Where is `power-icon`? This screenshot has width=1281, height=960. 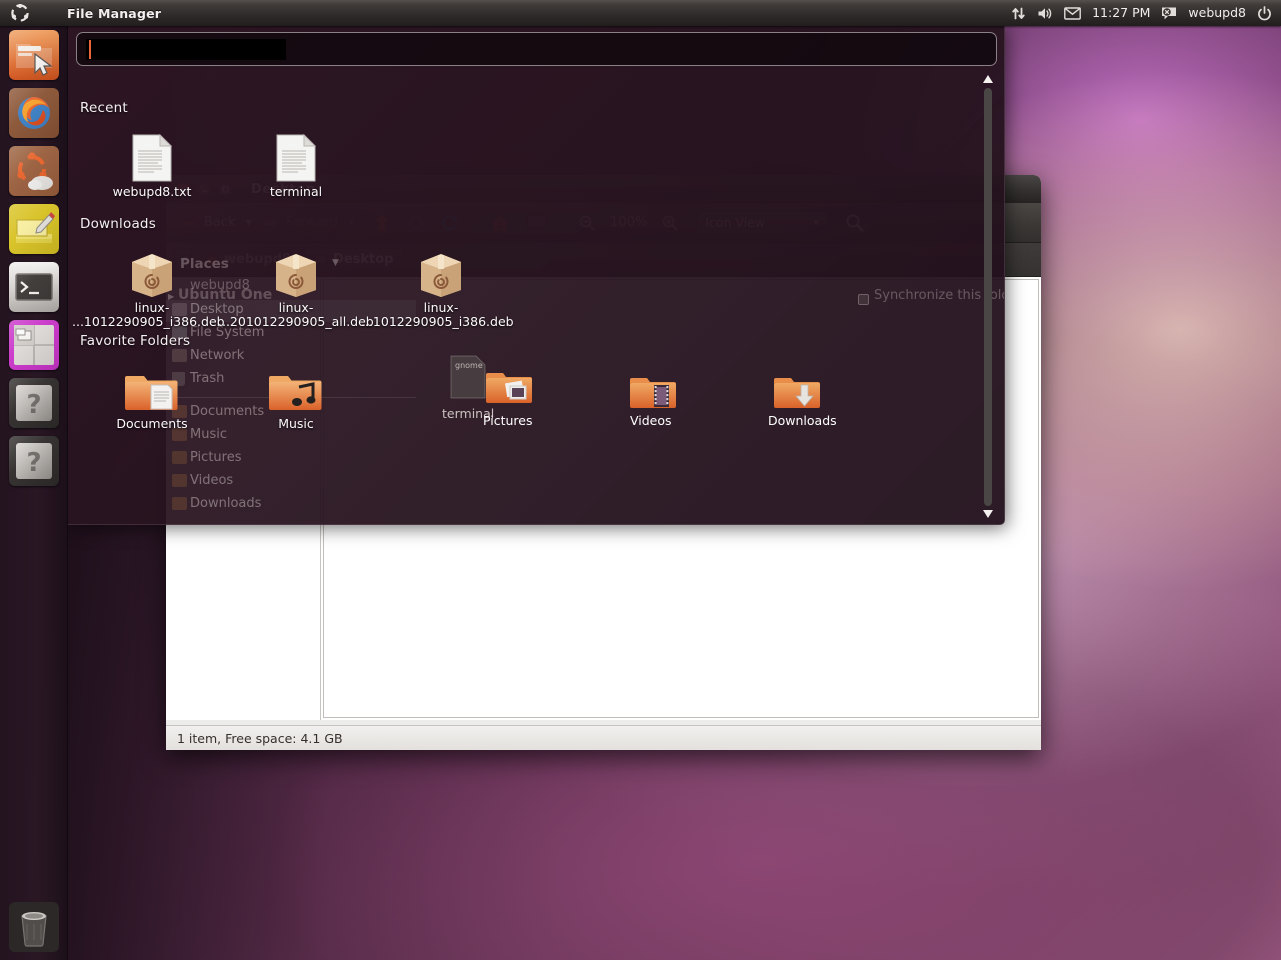 power-icon is located at coordinates (1264, 13).